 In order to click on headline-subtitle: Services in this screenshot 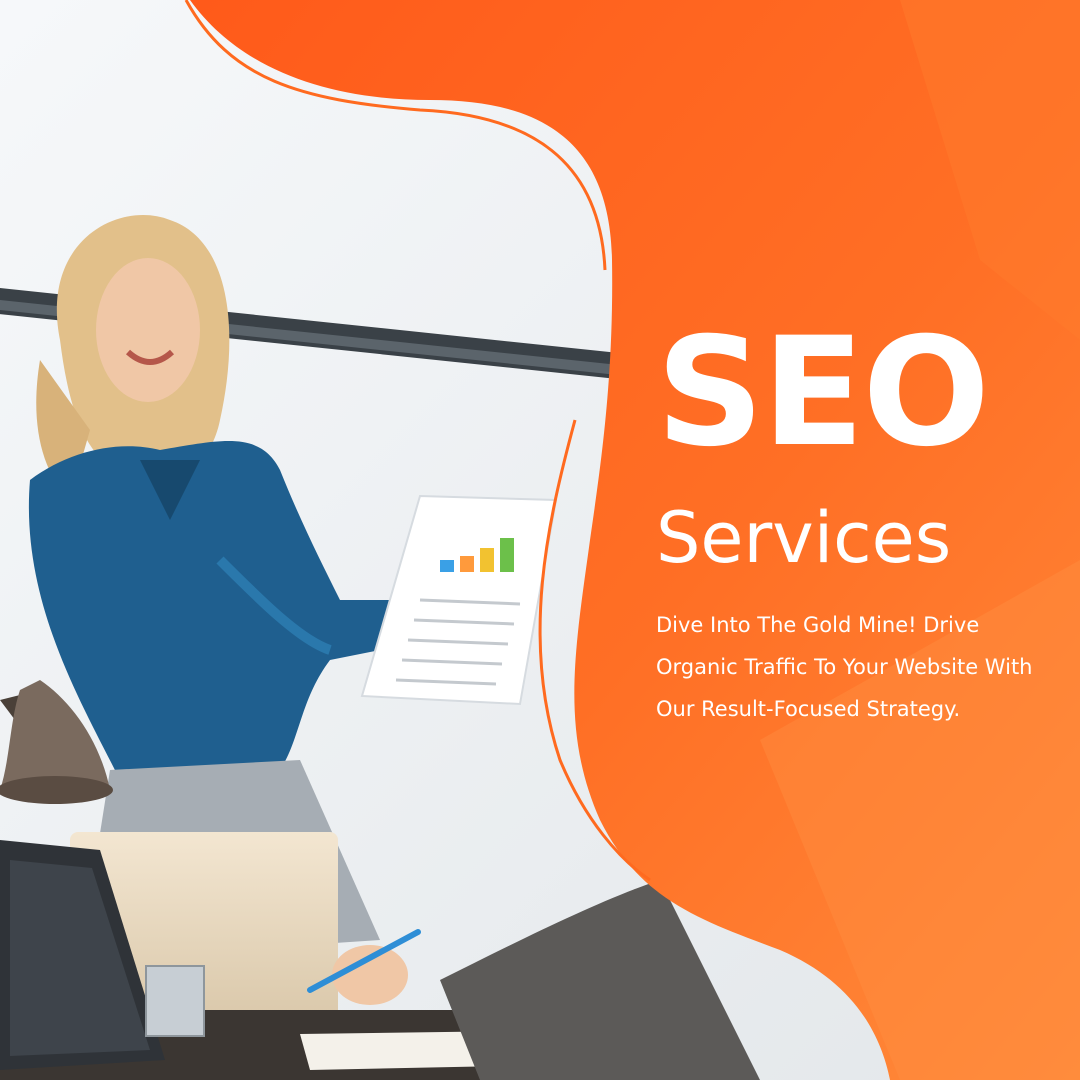, I will do `click(804, 538)`.